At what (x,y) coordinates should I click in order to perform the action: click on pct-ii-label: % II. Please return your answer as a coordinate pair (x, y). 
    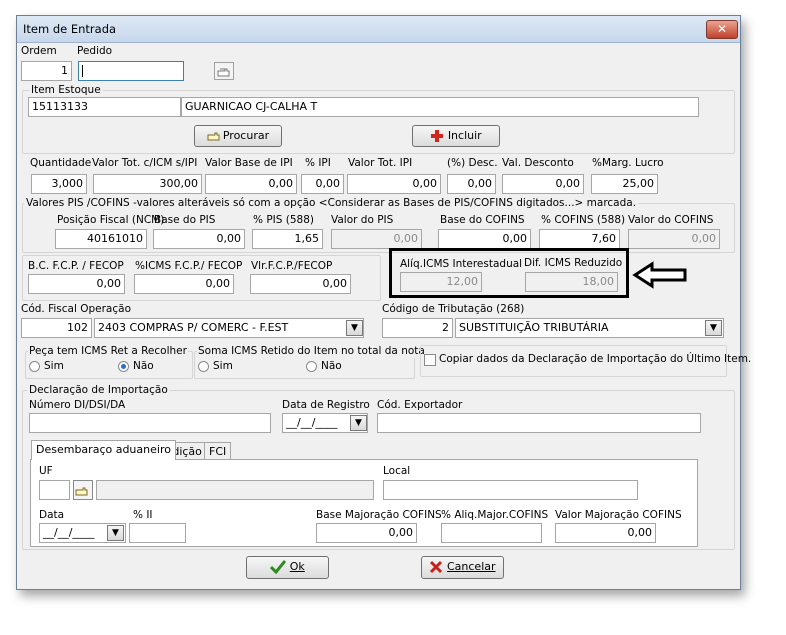
    Looking at the image, I should click on (143, 515).